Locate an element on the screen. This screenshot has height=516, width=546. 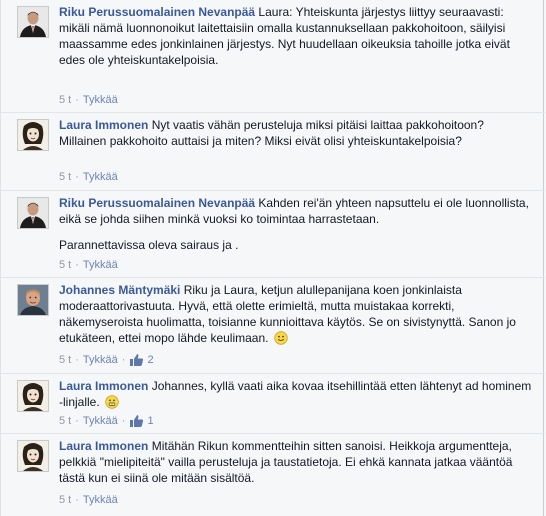
comment-text-paragraph: Parannettavissa oleva sairaus ja . is located at coordinates (149, 245).